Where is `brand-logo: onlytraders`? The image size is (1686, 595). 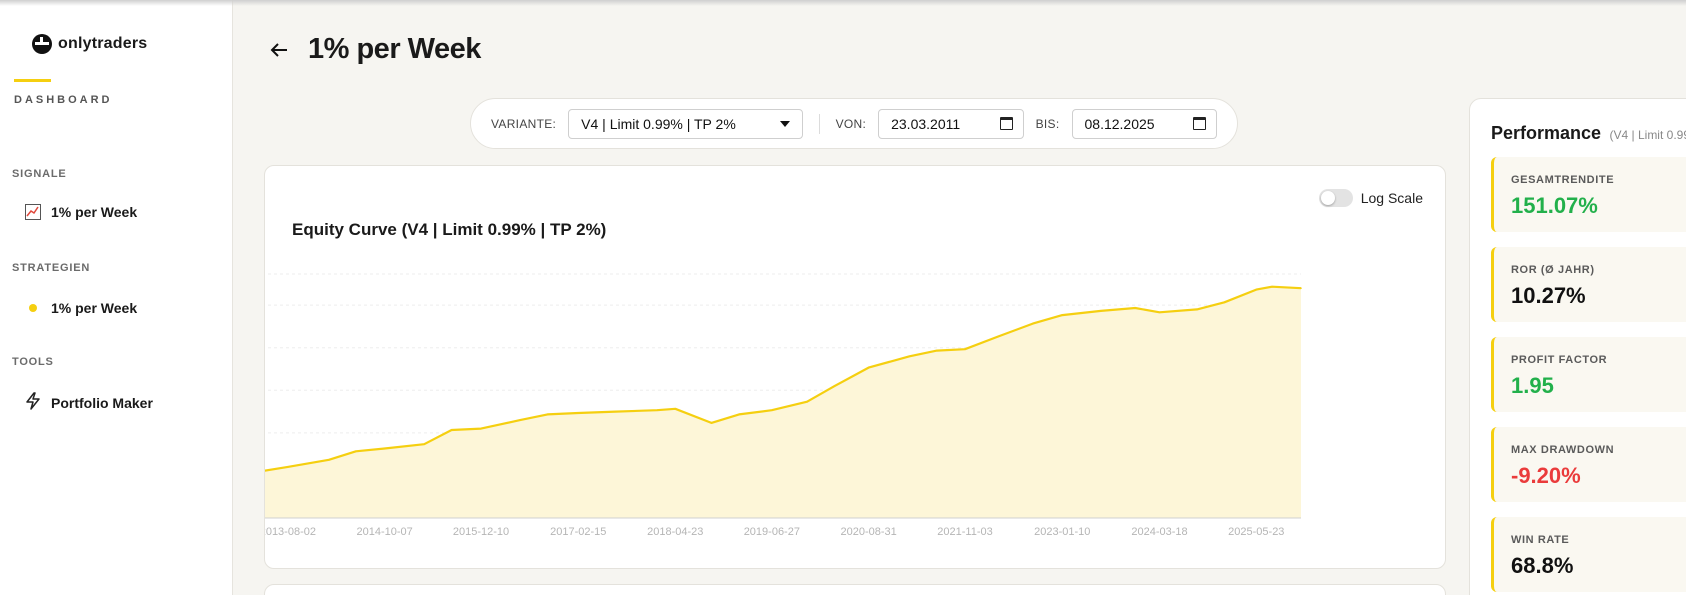 brand-logo: onlytraders is located at coordinates (89, 44).